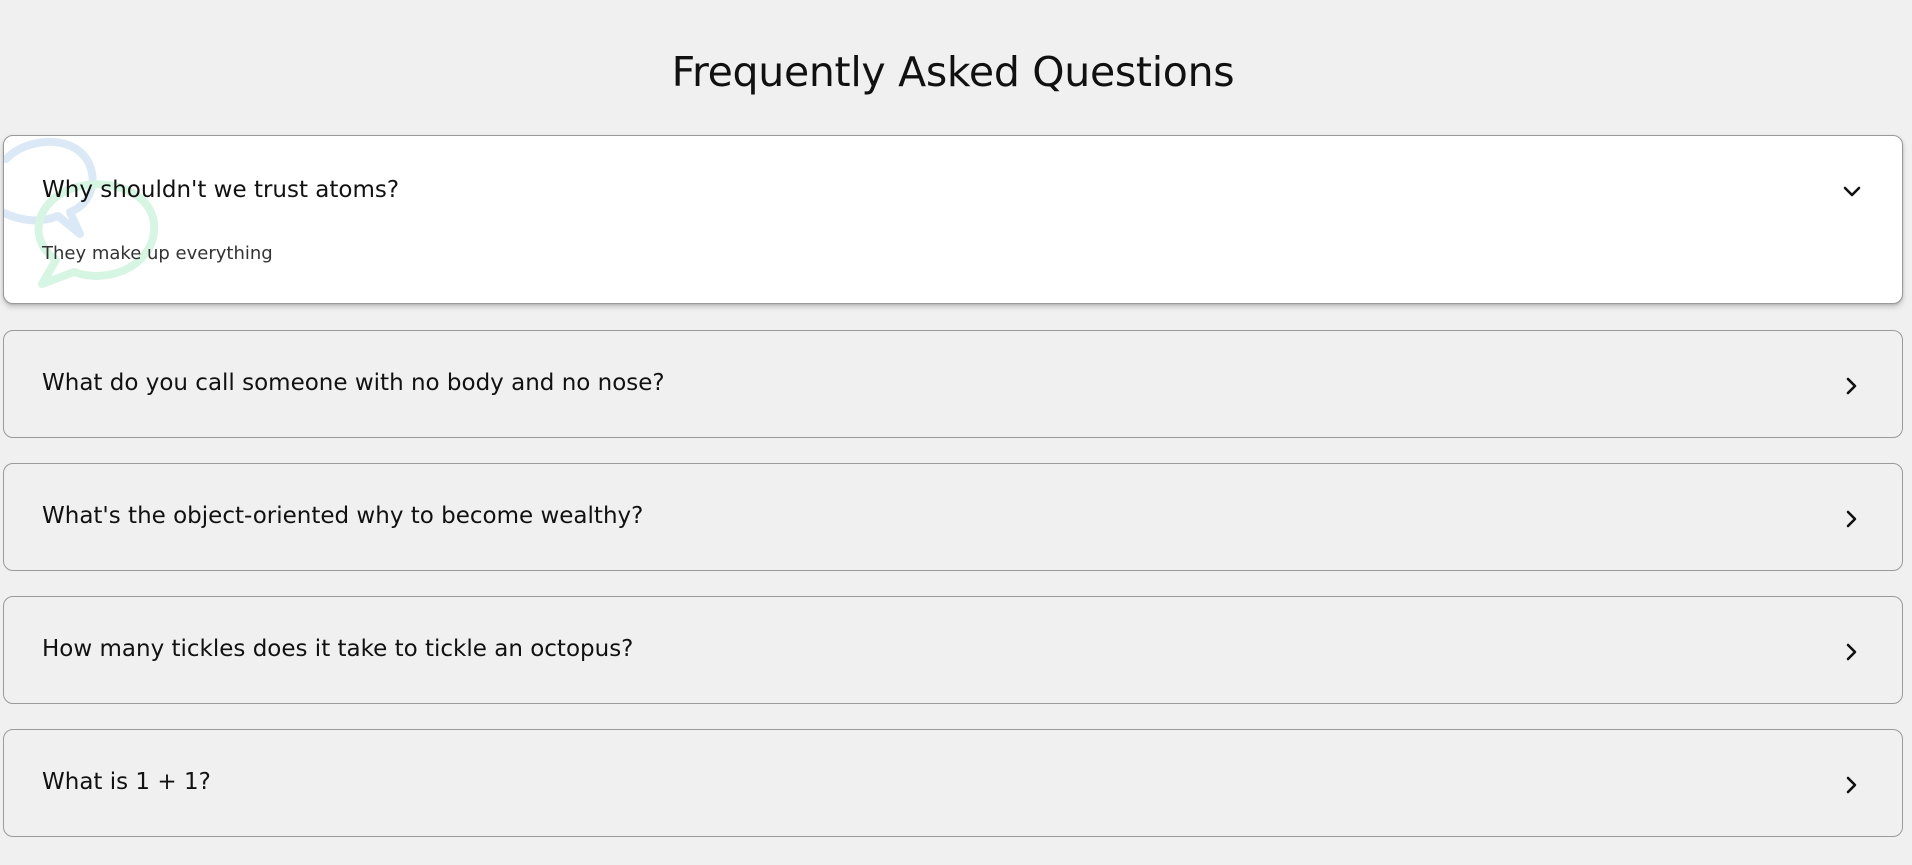  Describe the element at coordinates (126, 782) in the screenshot. I see `faq-question: What is 1 + 1?` at that location.